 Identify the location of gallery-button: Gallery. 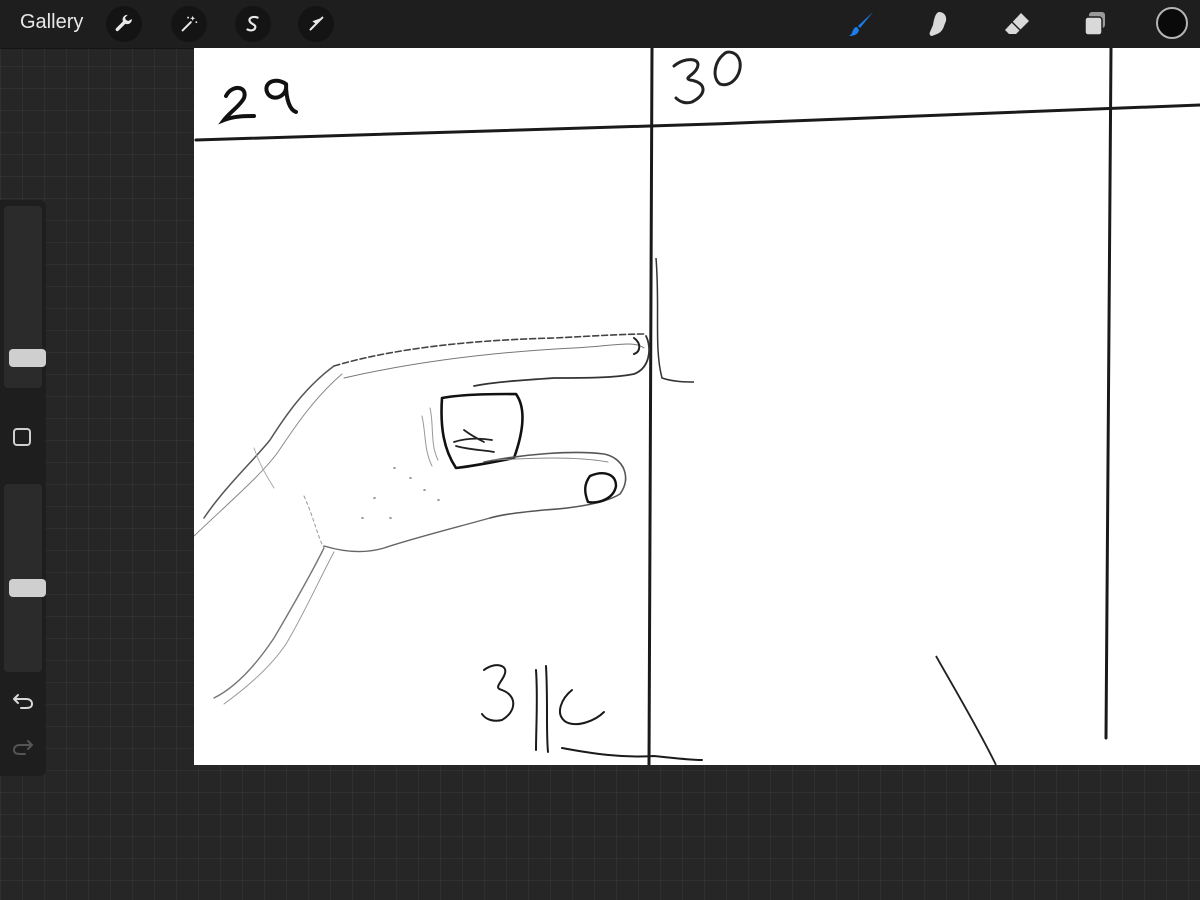
(51, 22).